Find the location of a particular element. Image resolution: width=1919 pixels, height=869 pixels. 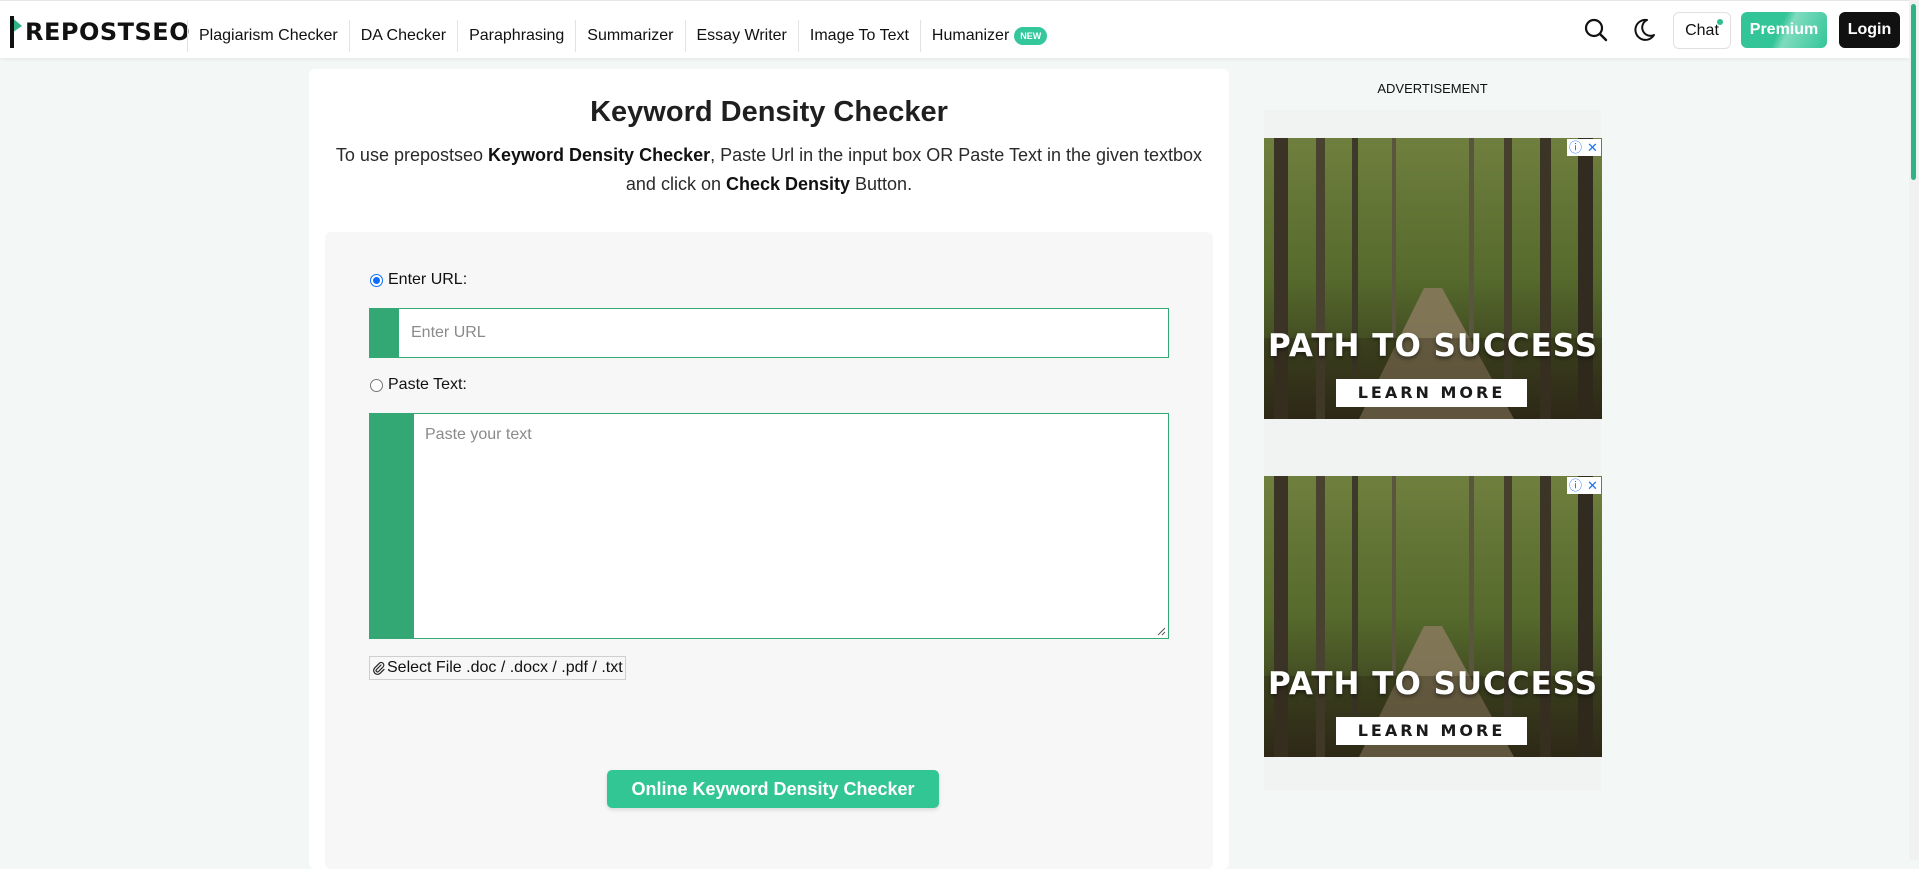

check-density-button: Online Keyword Density Checker is located at coordinates (773, 789).